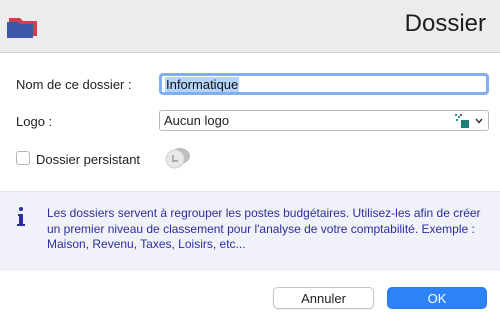 This screenshot has height=323, width=500. I want to click on info-icon, so click(21, 216).